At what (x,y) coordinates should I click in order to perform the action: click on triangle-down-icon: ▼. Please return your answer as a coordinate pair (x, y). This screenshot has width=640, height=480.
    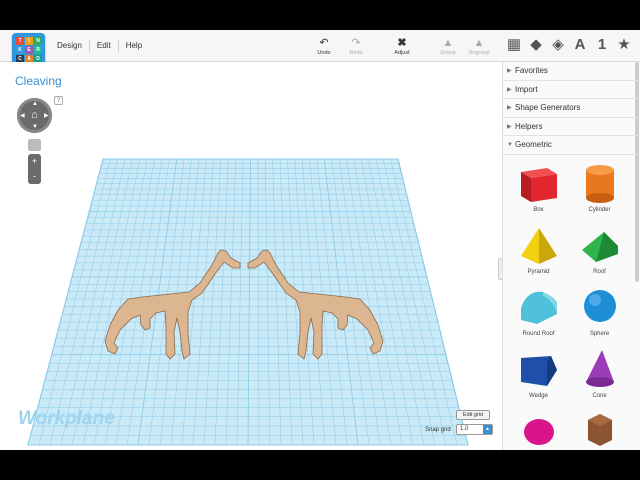
    Looking at the image, I should click on (510, 145).